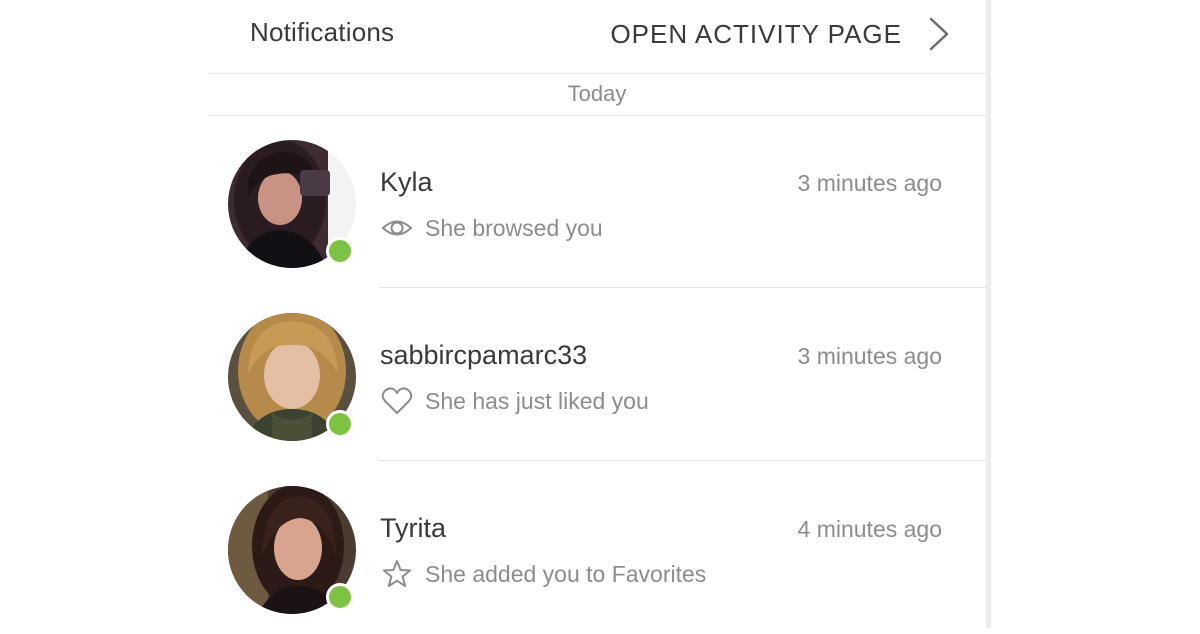 Image resolution: width=1200 pixels, height=634 pixels. Describe the element at coordinates (514, 227) in the screenshot. I see `notification-text: She browsed you` at that location.